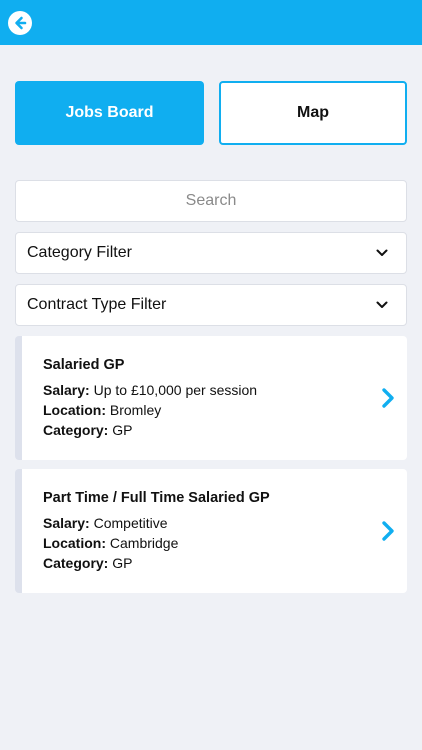 This screenshot has height=750, width=422. What do you see at coordinates (156, 498) in the screenshot?
I see `job-title: Part Time / Full Time Salaried GP` at bounding box center [156, 498].